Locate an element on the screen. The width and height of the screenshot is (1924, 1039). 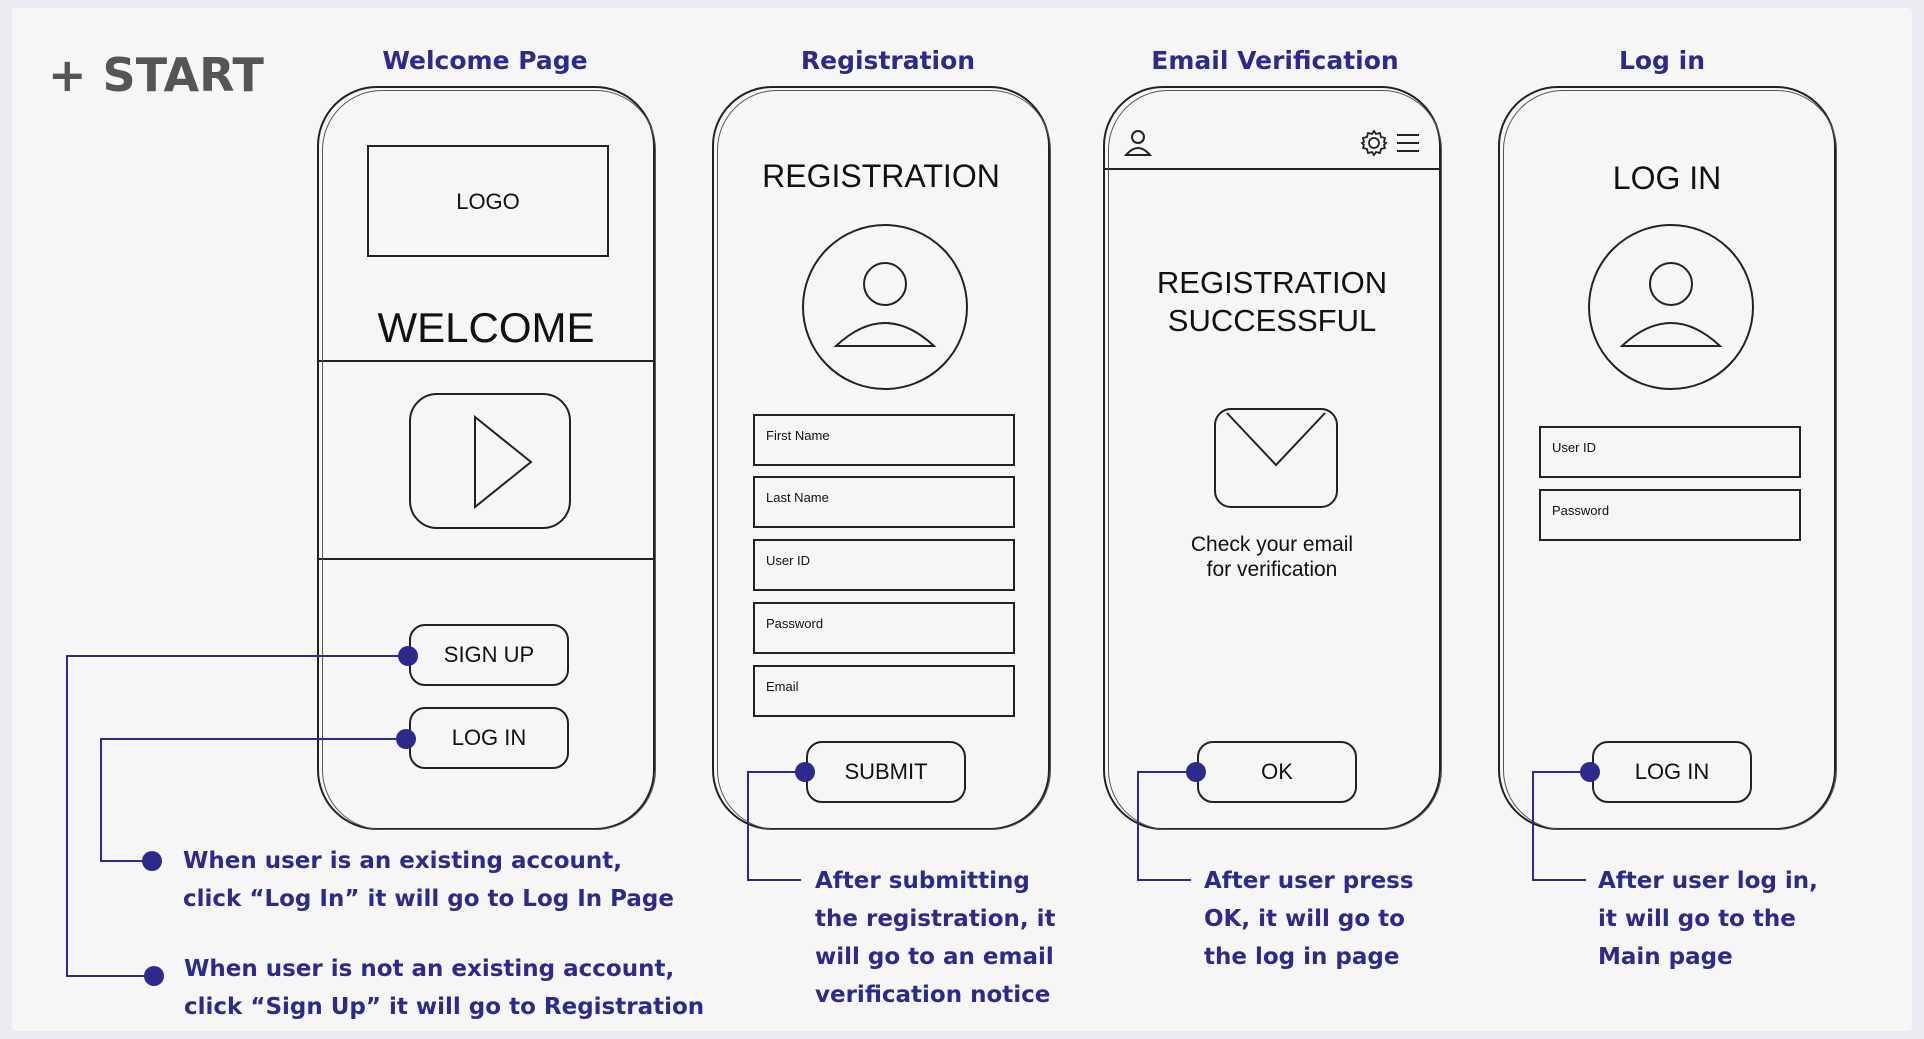
log-in-button: LOG IN is located at coordinates (489, 738).